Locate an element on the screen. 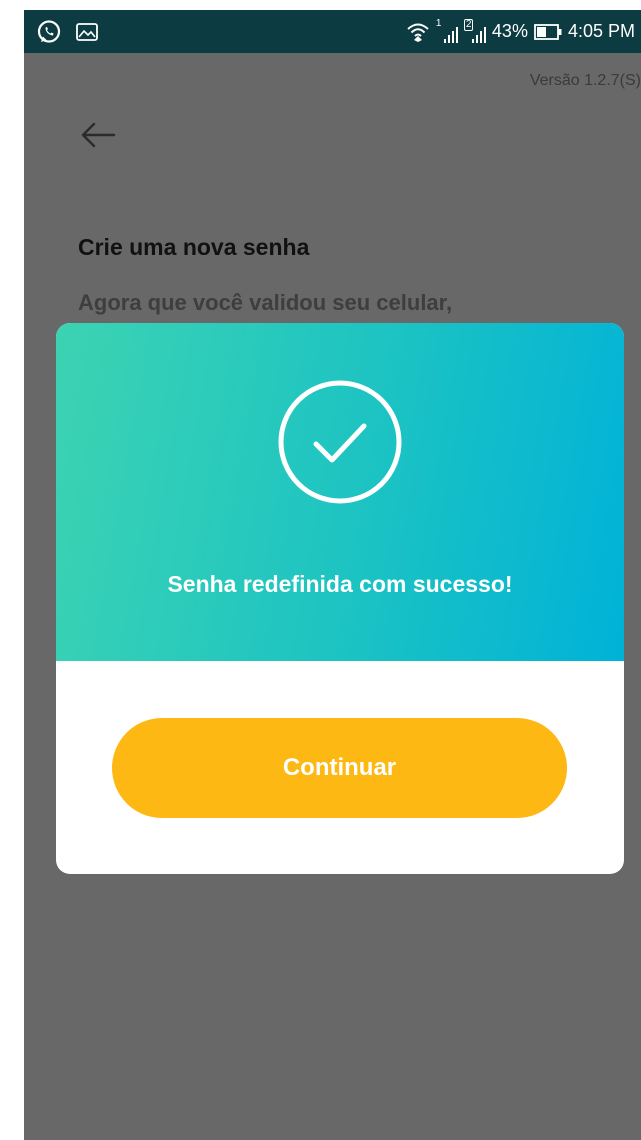 The width and height of the screenshot is (641, 1140). notification-icons is located at coordinates (67, 32).